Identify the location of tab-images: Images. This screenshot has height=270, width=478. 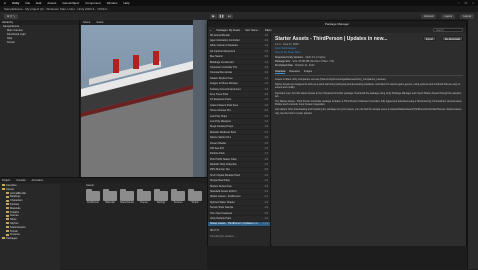
(308, 72).